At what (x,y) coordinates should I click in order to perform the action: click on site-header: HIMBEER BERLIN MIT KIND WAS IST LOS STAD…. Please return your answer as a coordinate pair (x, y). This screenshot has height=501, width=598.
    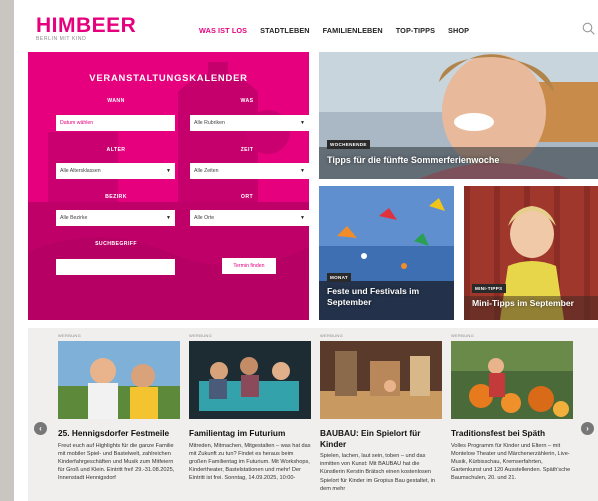
    Looking at the image, I should click on (306, 26).